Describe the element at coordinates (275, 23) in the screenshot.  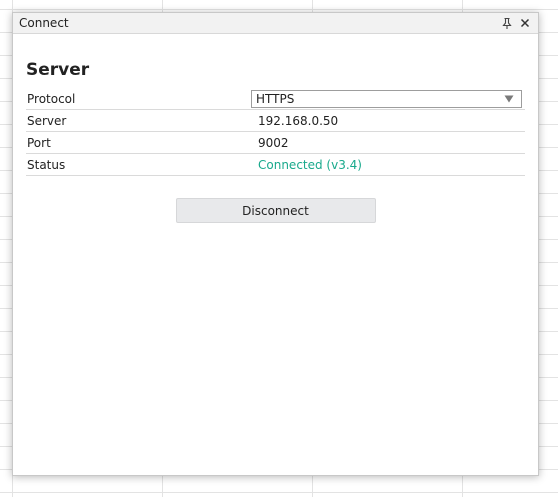
I see `dialog-titlebar: Connect` at that location.